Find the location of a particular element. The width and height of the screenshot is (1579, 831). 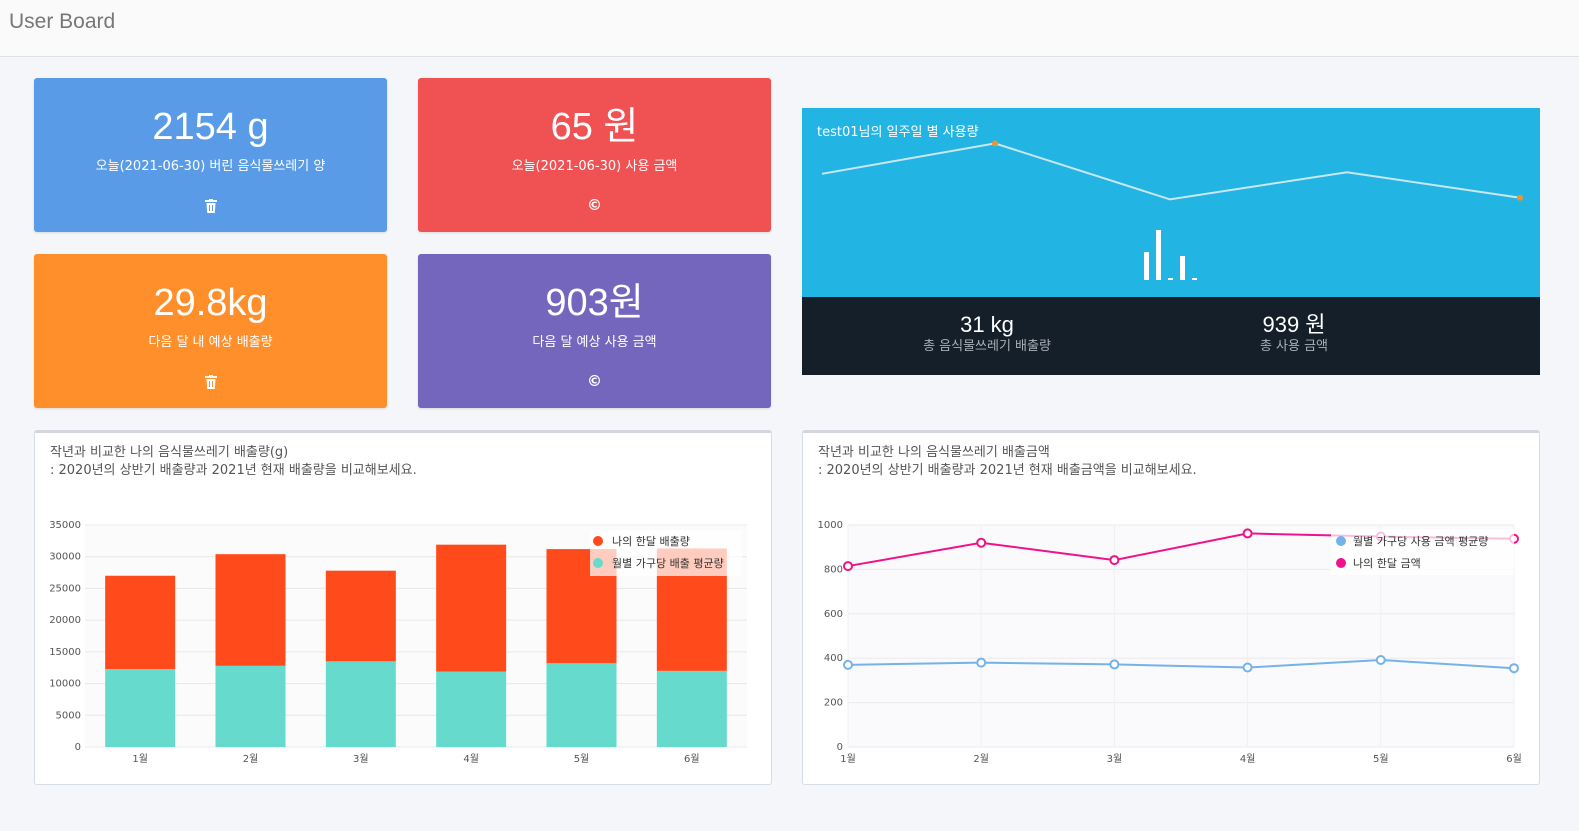

y-tick-label: 35000 is located at coordinates (65, 525).